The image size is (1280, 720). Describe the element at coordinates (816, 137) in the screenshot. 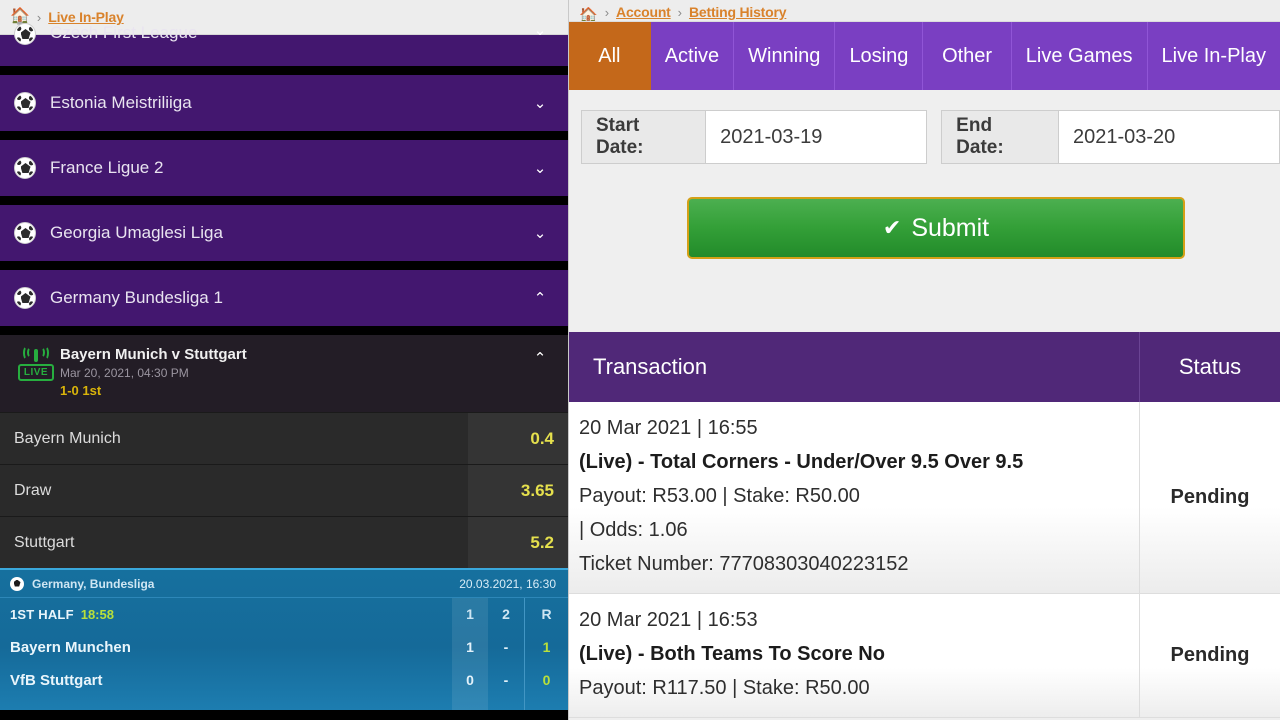

I see `start-date-input: 2021-03-19` at that location.